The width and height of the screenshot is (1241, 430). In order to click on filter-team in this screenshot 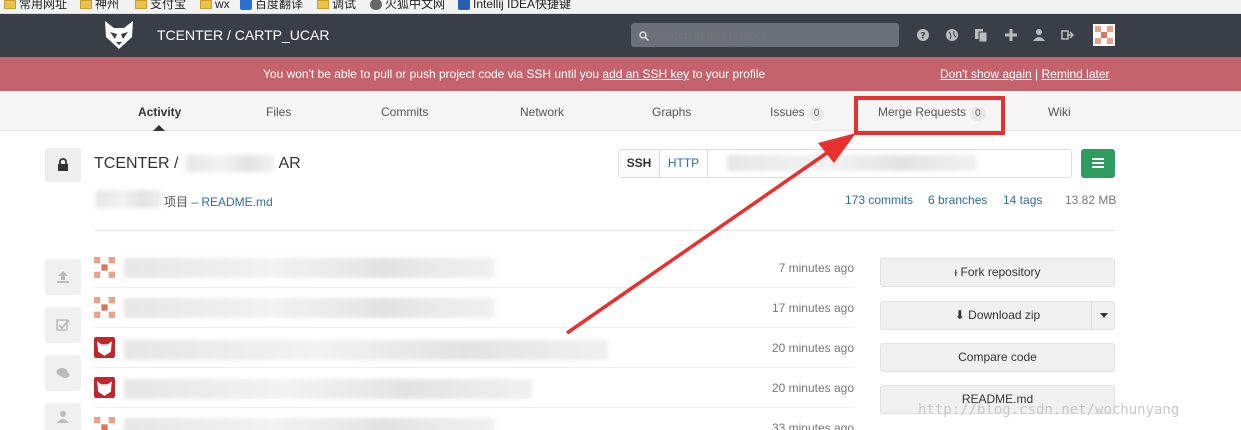, I will do `click(63, 416)`.